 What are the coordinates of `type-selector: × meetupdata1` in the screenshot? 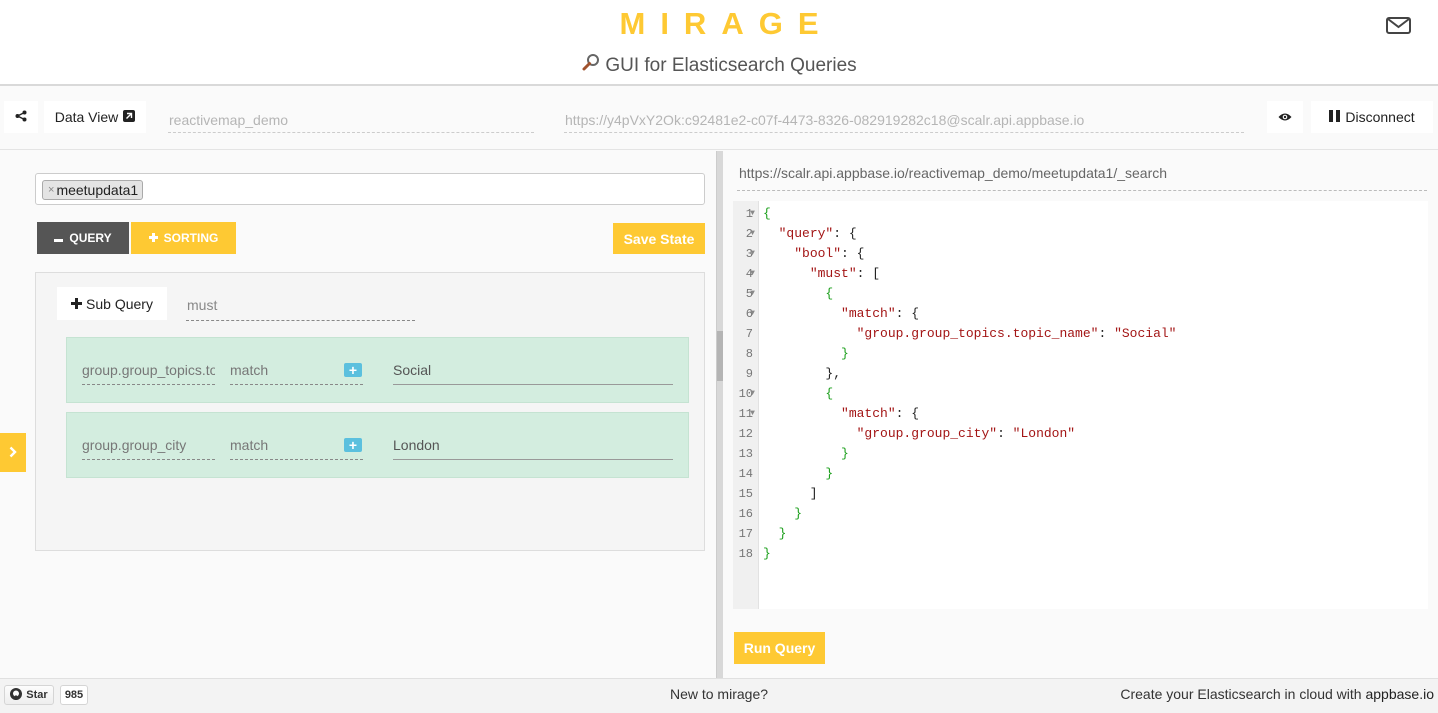 It's located at (370, 189).